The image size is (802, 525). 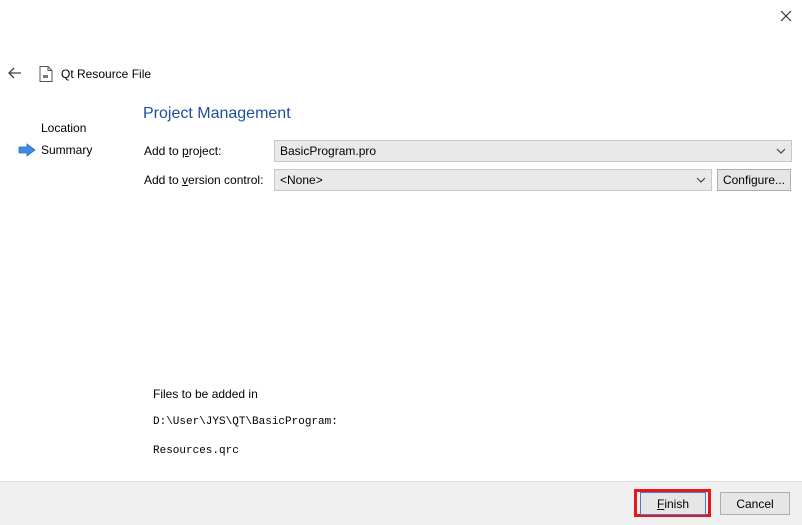 I want to click on finish-button: Finish, so click(x=673, y=503).